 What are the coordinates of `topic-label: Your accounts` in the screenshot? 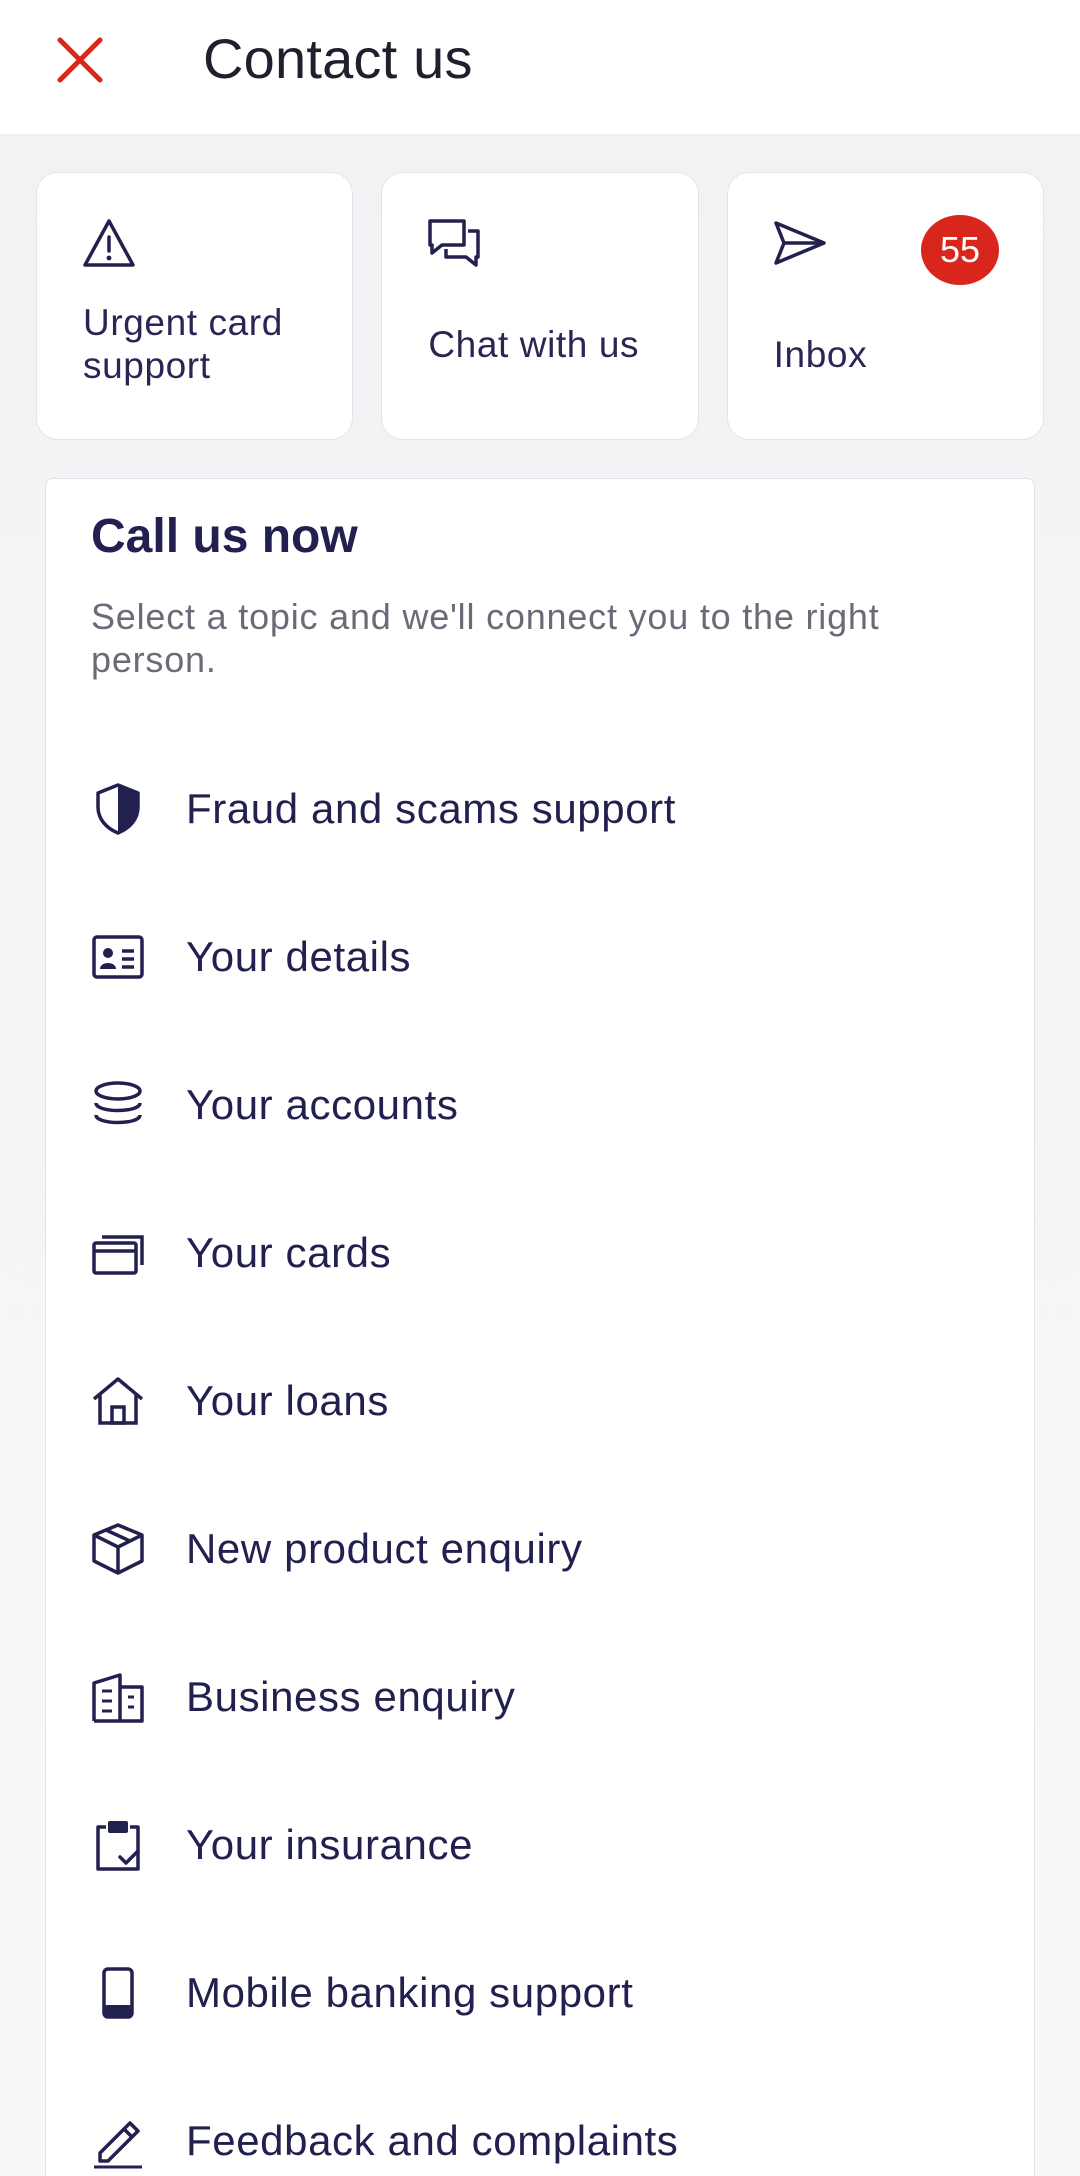 It's located at (322, 1104).